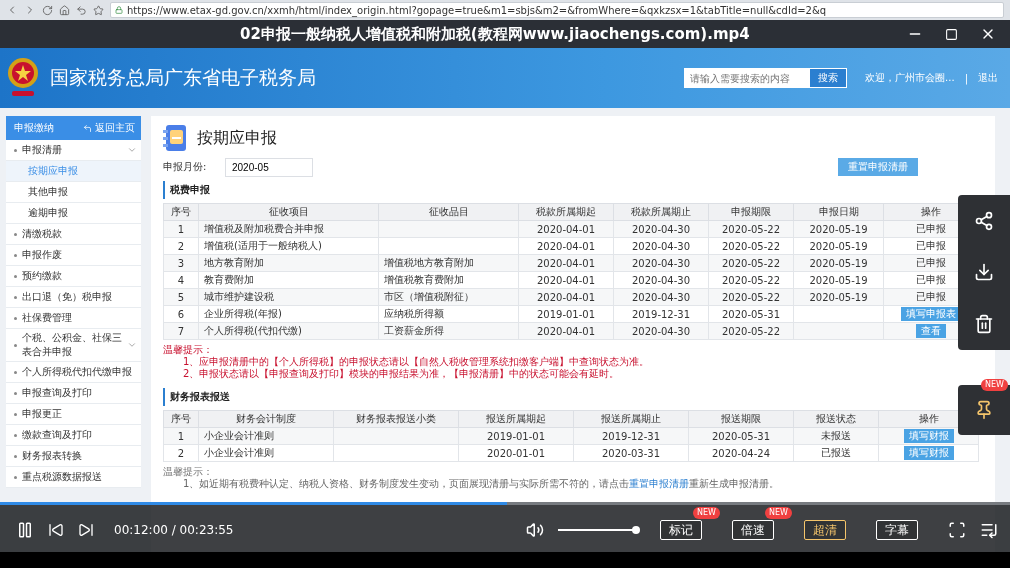 This screenshot has height=568, width=1010. I want to click on volume-icon, so click(535, 530).